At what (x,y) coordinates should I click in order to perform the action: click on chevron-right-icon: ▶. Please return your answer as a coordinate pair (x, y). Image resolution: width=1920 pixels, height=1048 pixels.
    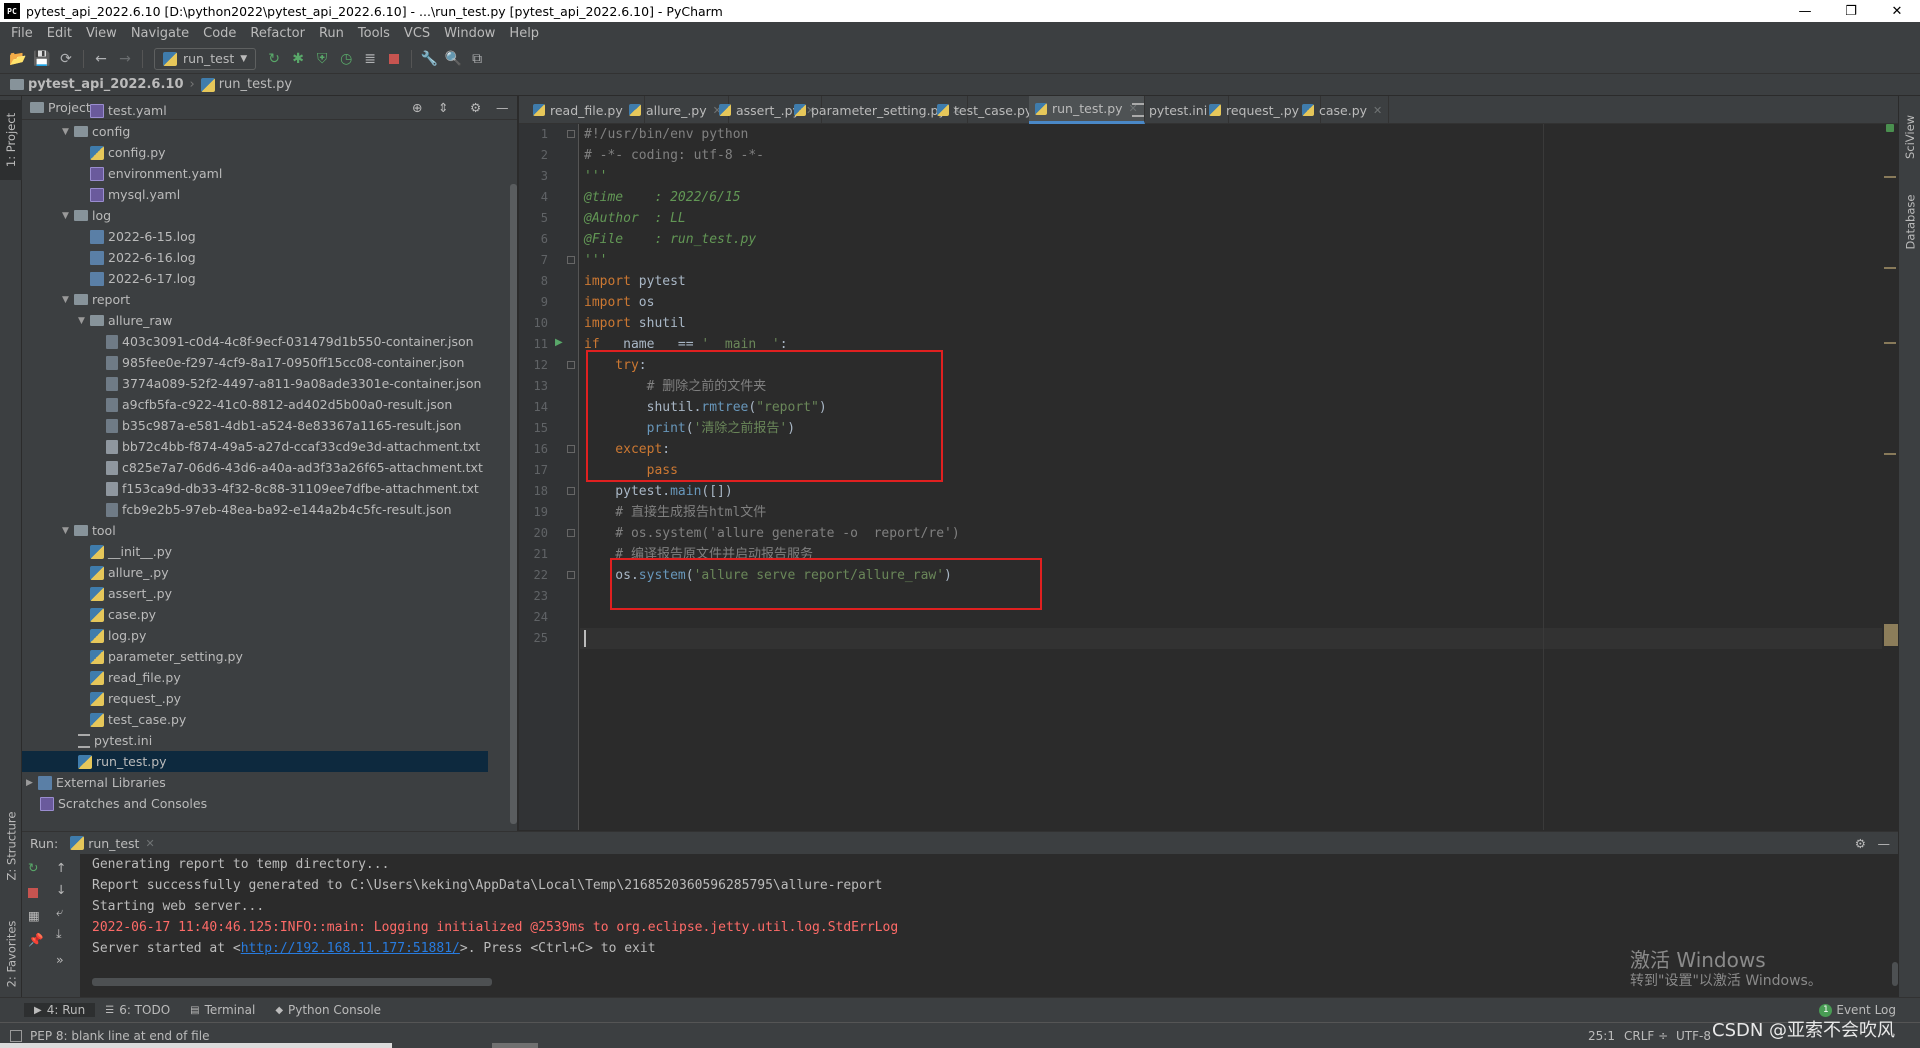
    Looking at the image, I should click on (32, 783).